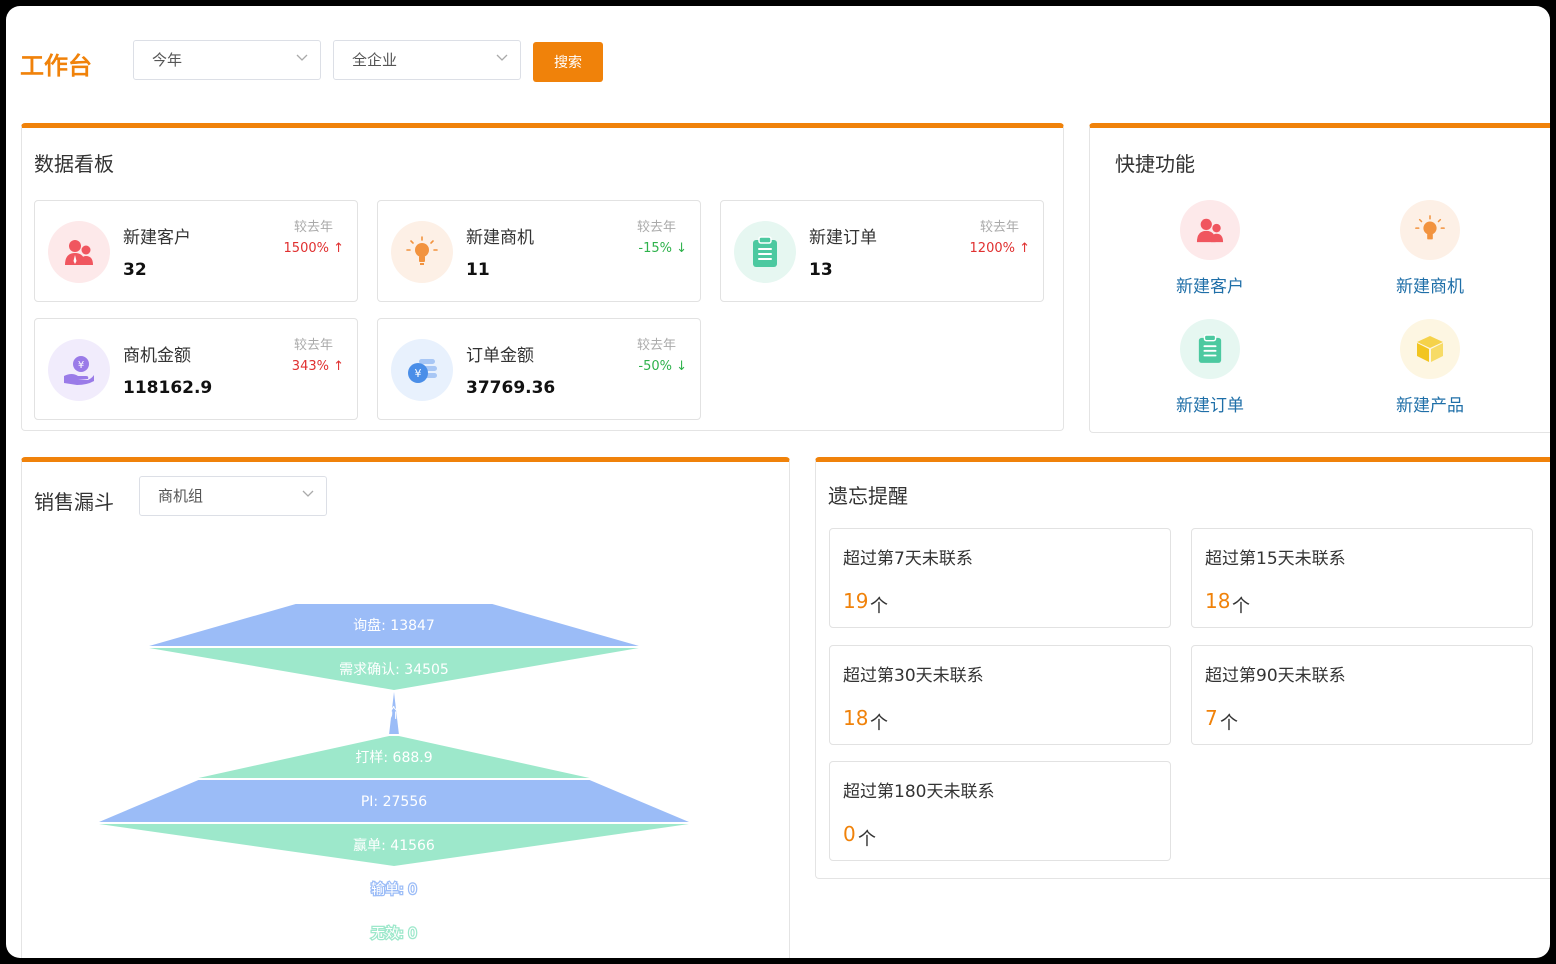 This screenshot has width=1556, height=964. Describe the element at coordinates (394, 714) in the screenshot. I see `funnel-label: 报价: 0` at that location.